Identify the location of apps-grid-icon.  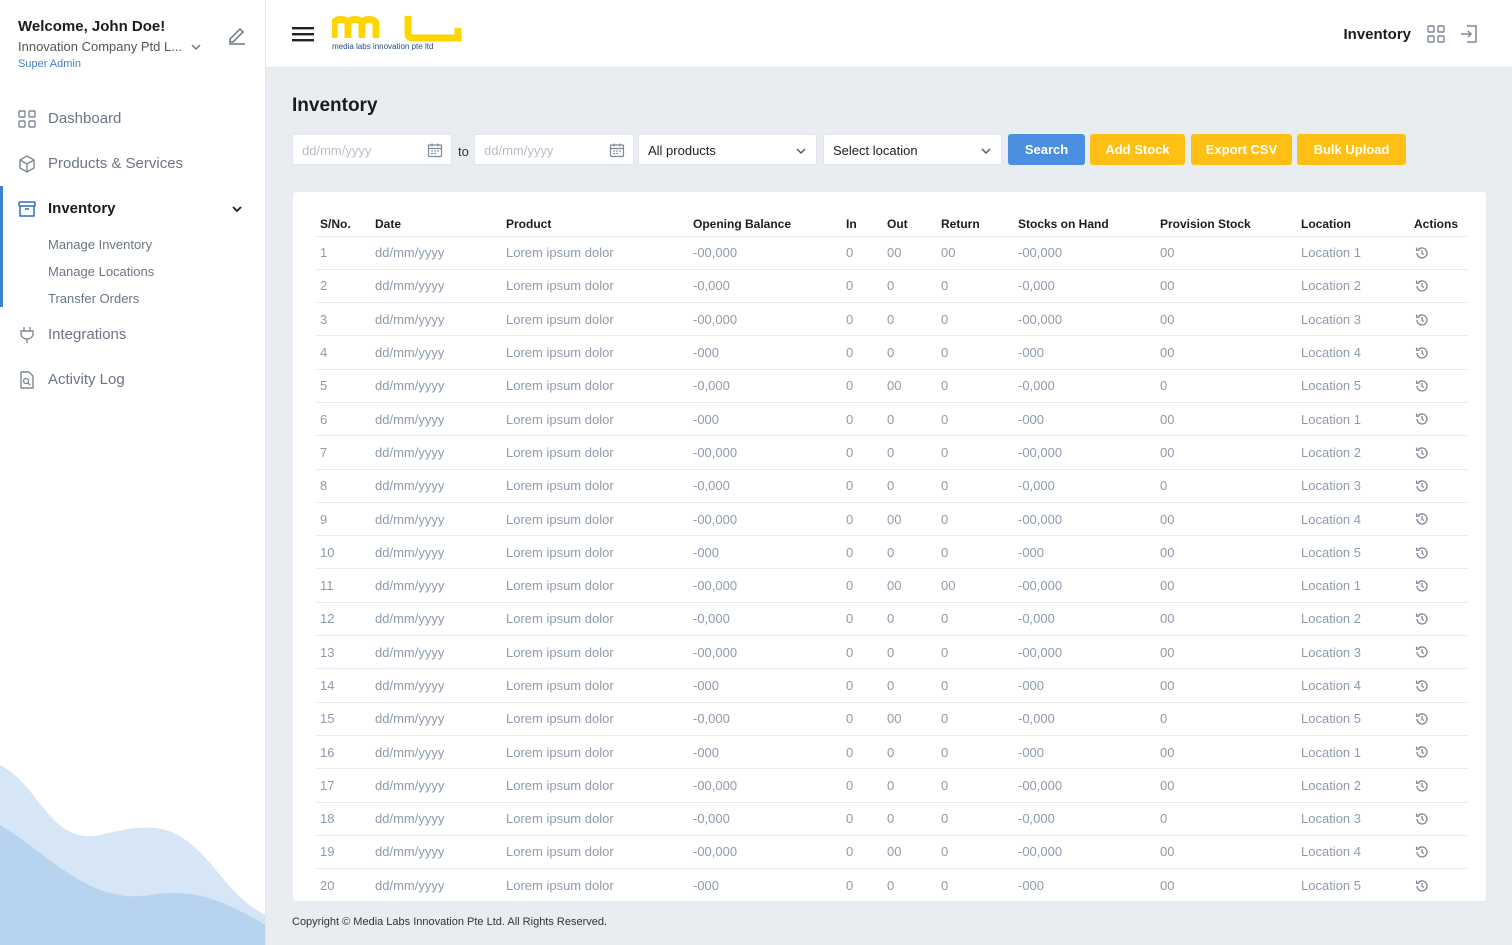
(1436, 34).